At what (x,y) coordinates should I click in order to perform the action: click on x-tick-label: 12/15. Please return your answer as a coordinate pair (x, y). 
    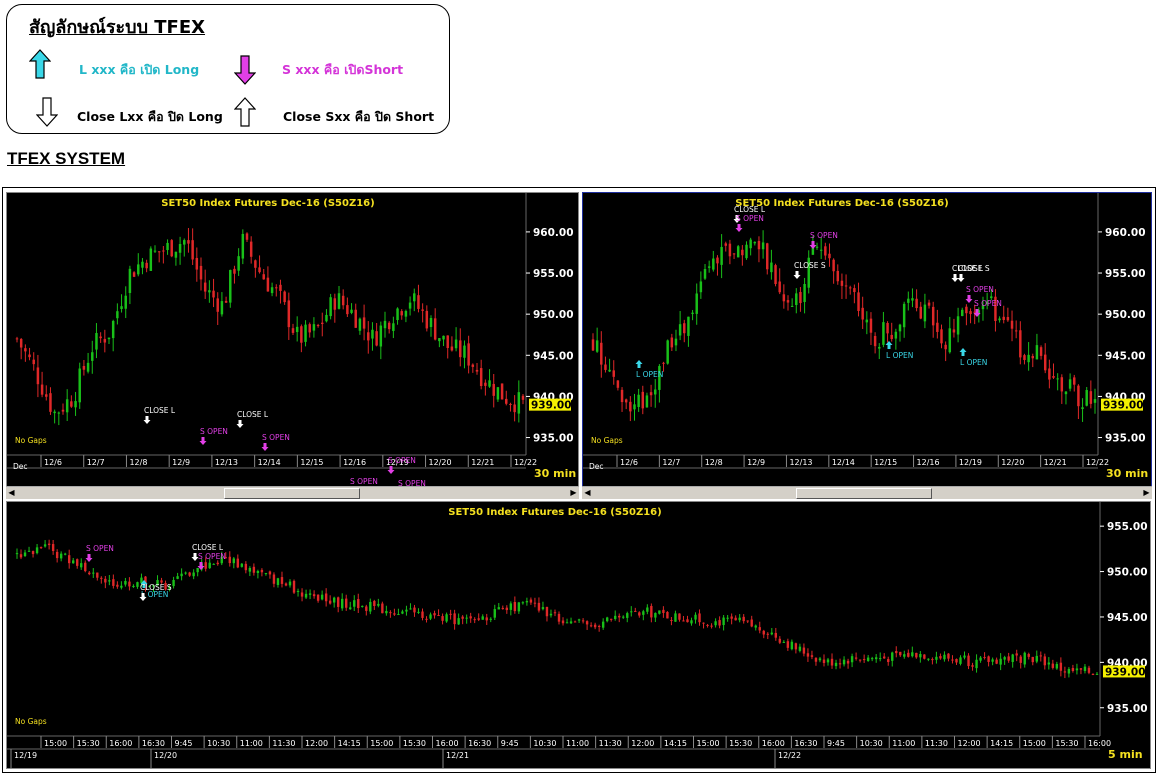
    Looking at the image, I should click on (311, 462).